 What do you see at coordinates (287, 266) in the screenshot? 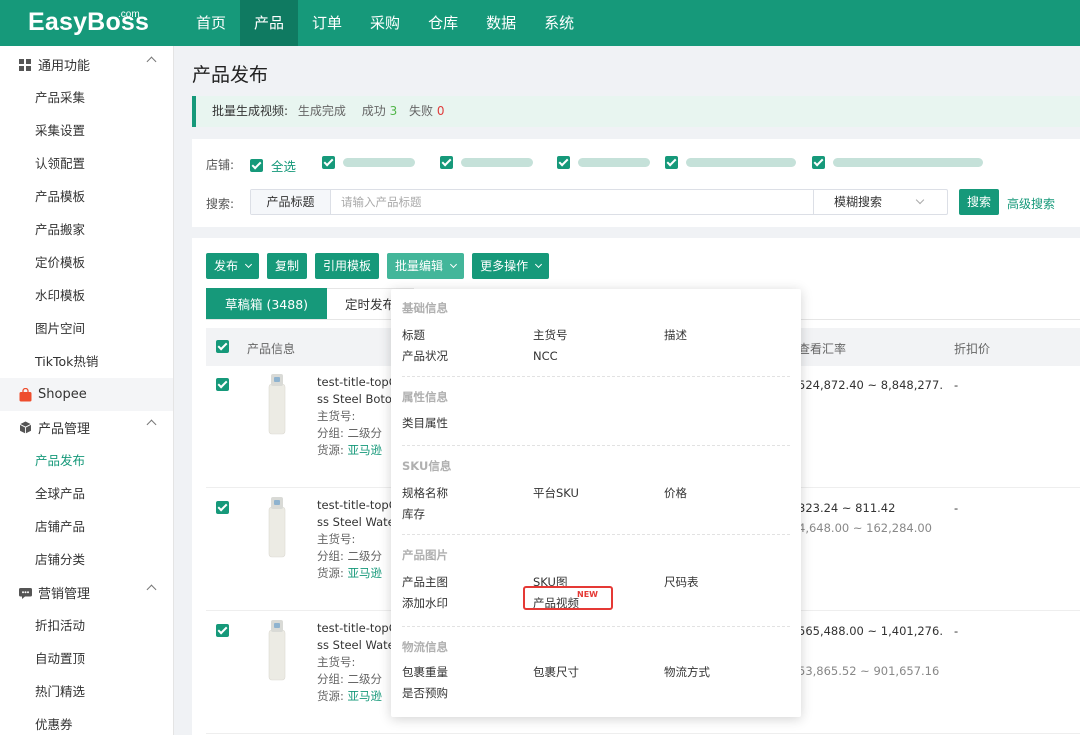
I see `copy-button: 复制` at bounding box center [287, 266].